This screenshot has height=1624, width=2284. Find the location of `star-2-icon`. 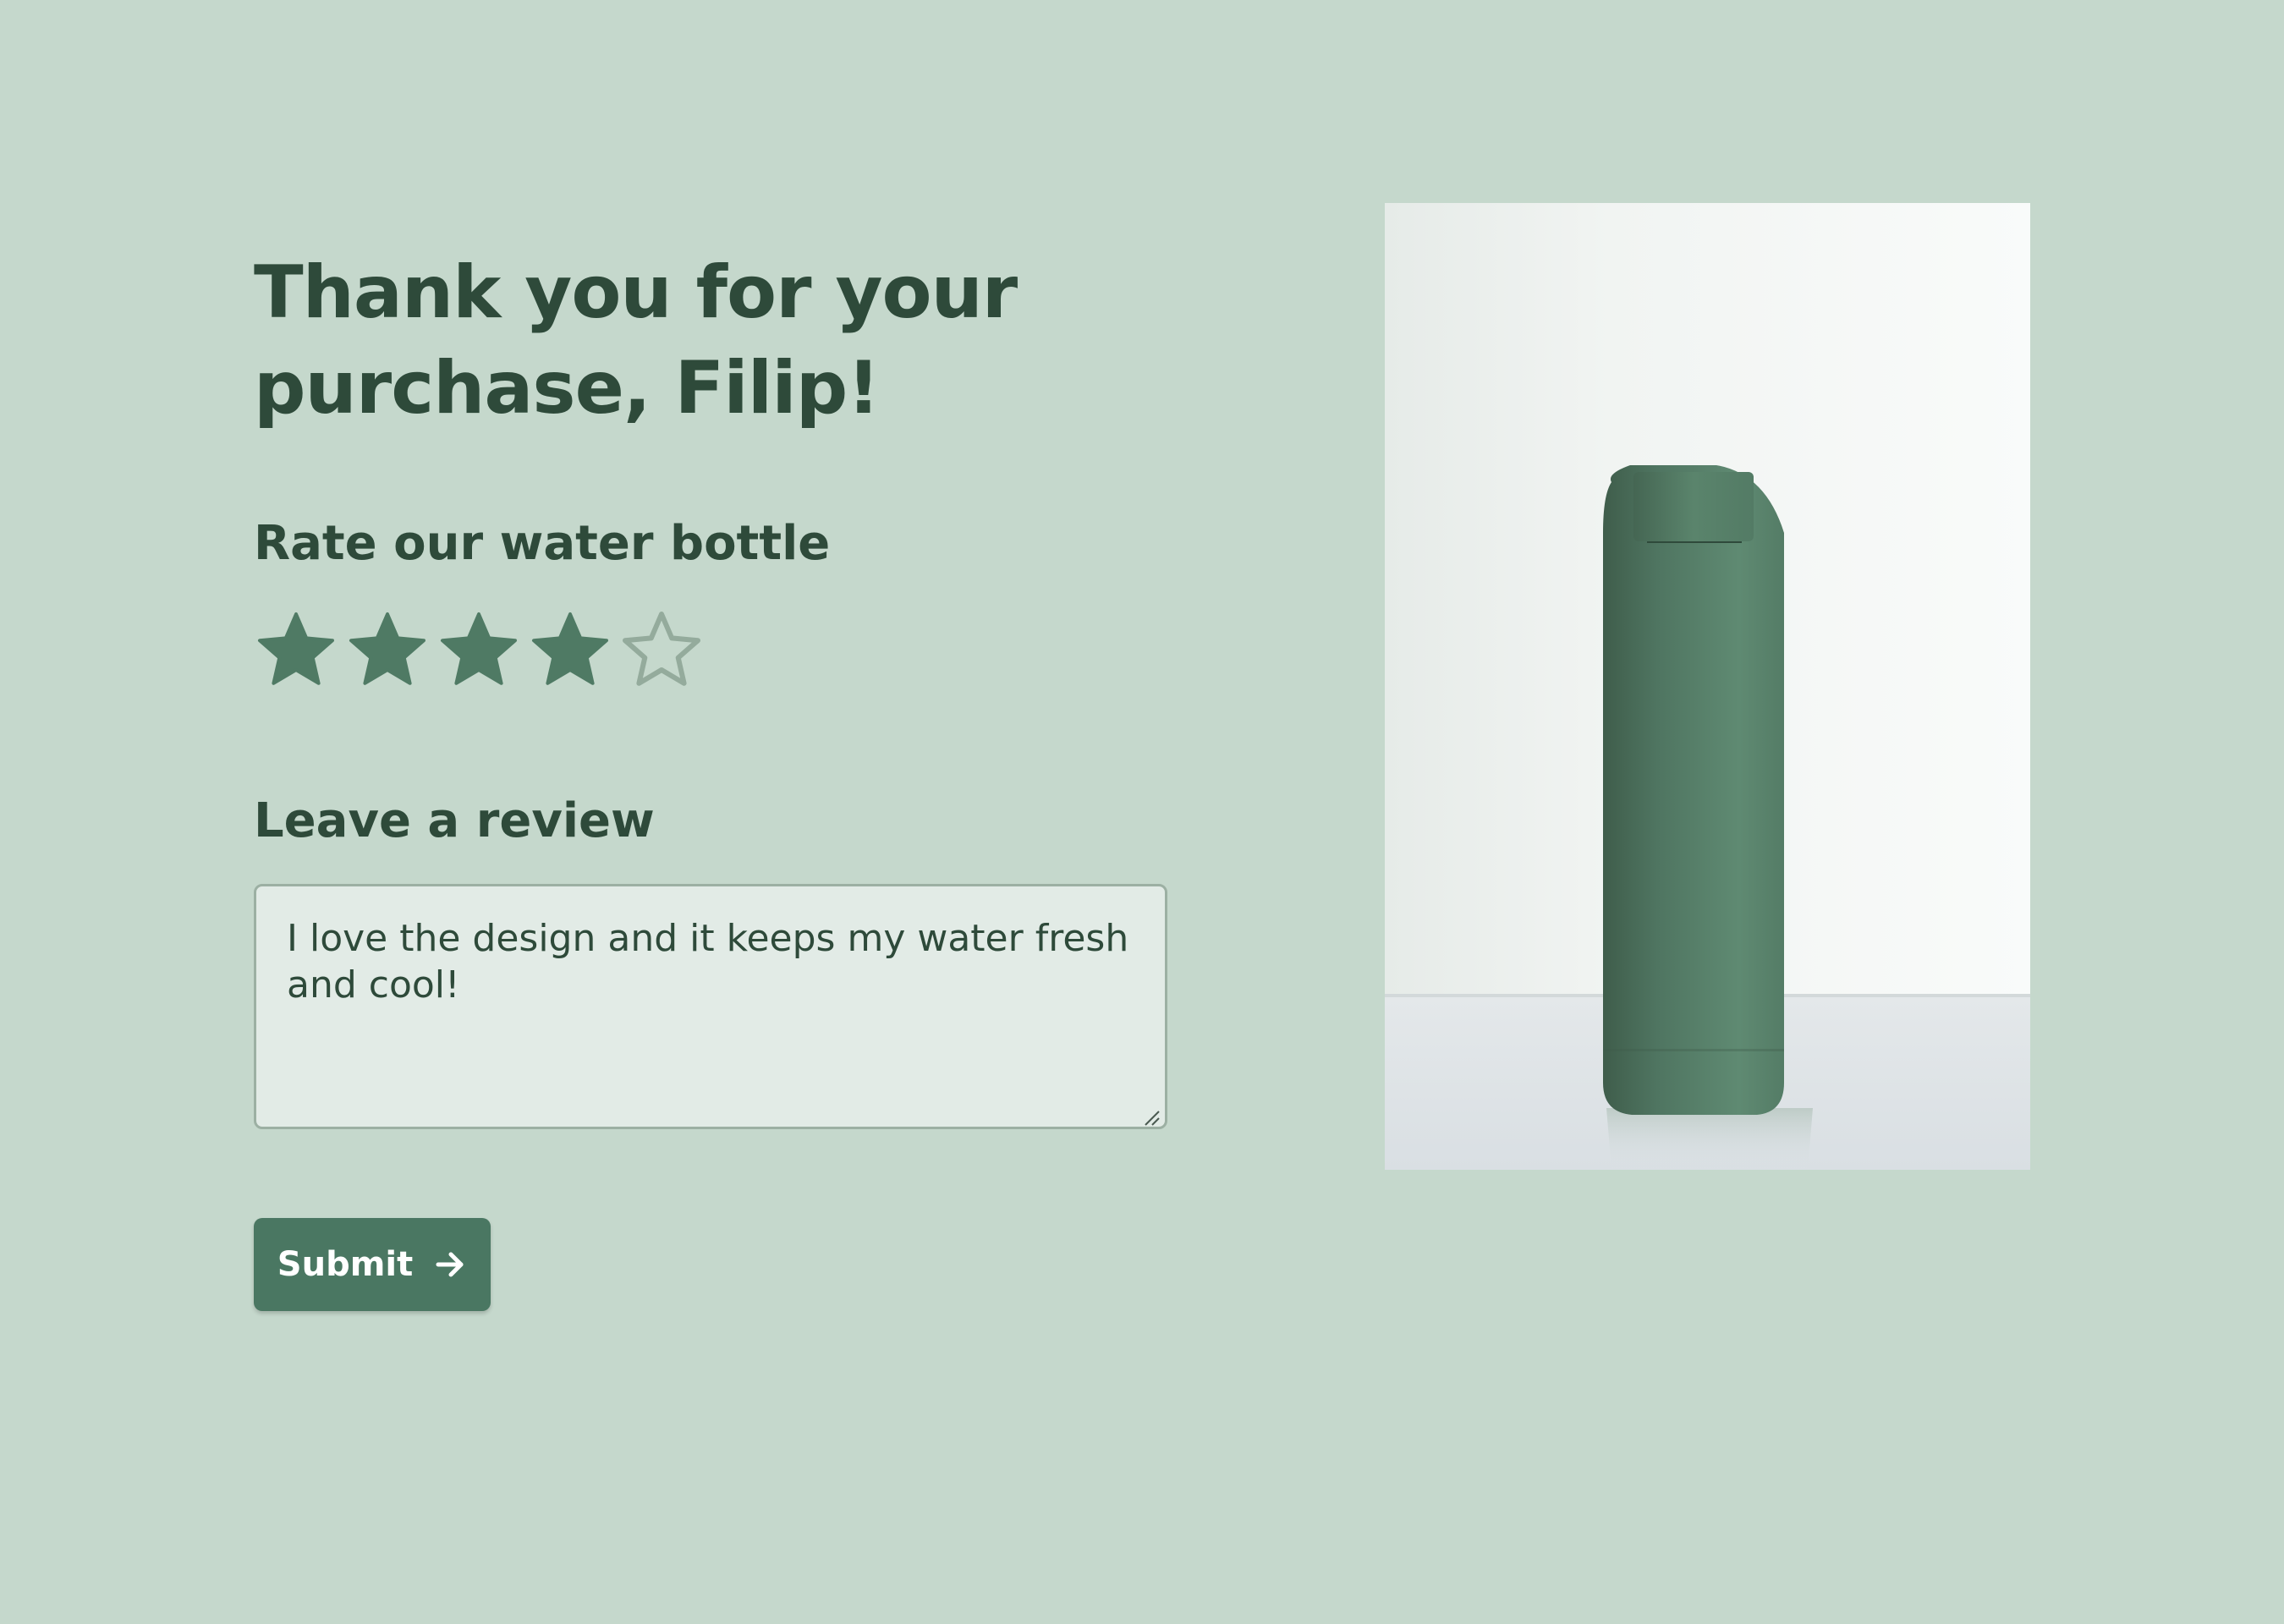

star-2-icon is located at coordinates (388, 652).